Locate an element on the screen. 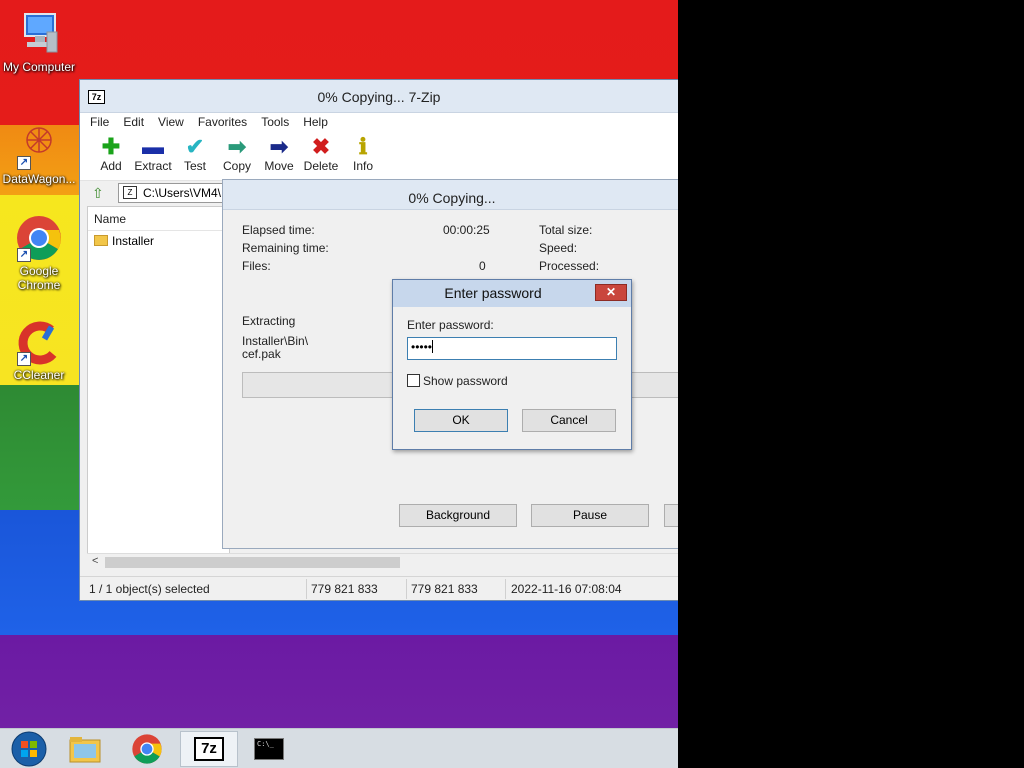 The height and width of the screenshot is (768, 1024). background-button: Background is located at coordinates (458, 515).